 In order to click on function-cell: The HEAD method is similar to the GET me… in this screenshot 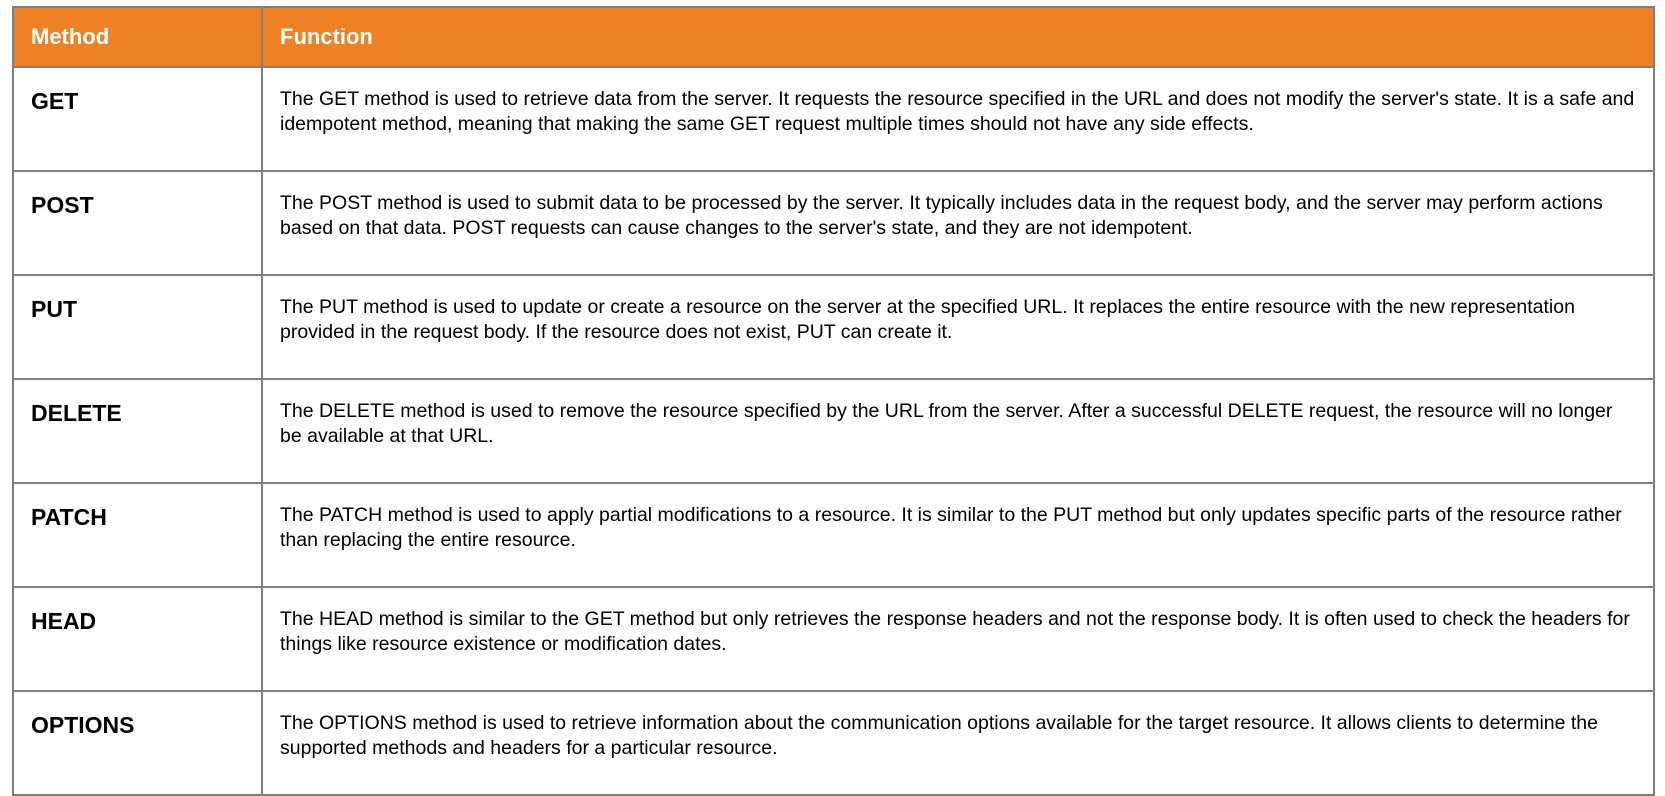, I will do `click(958, 639)`.